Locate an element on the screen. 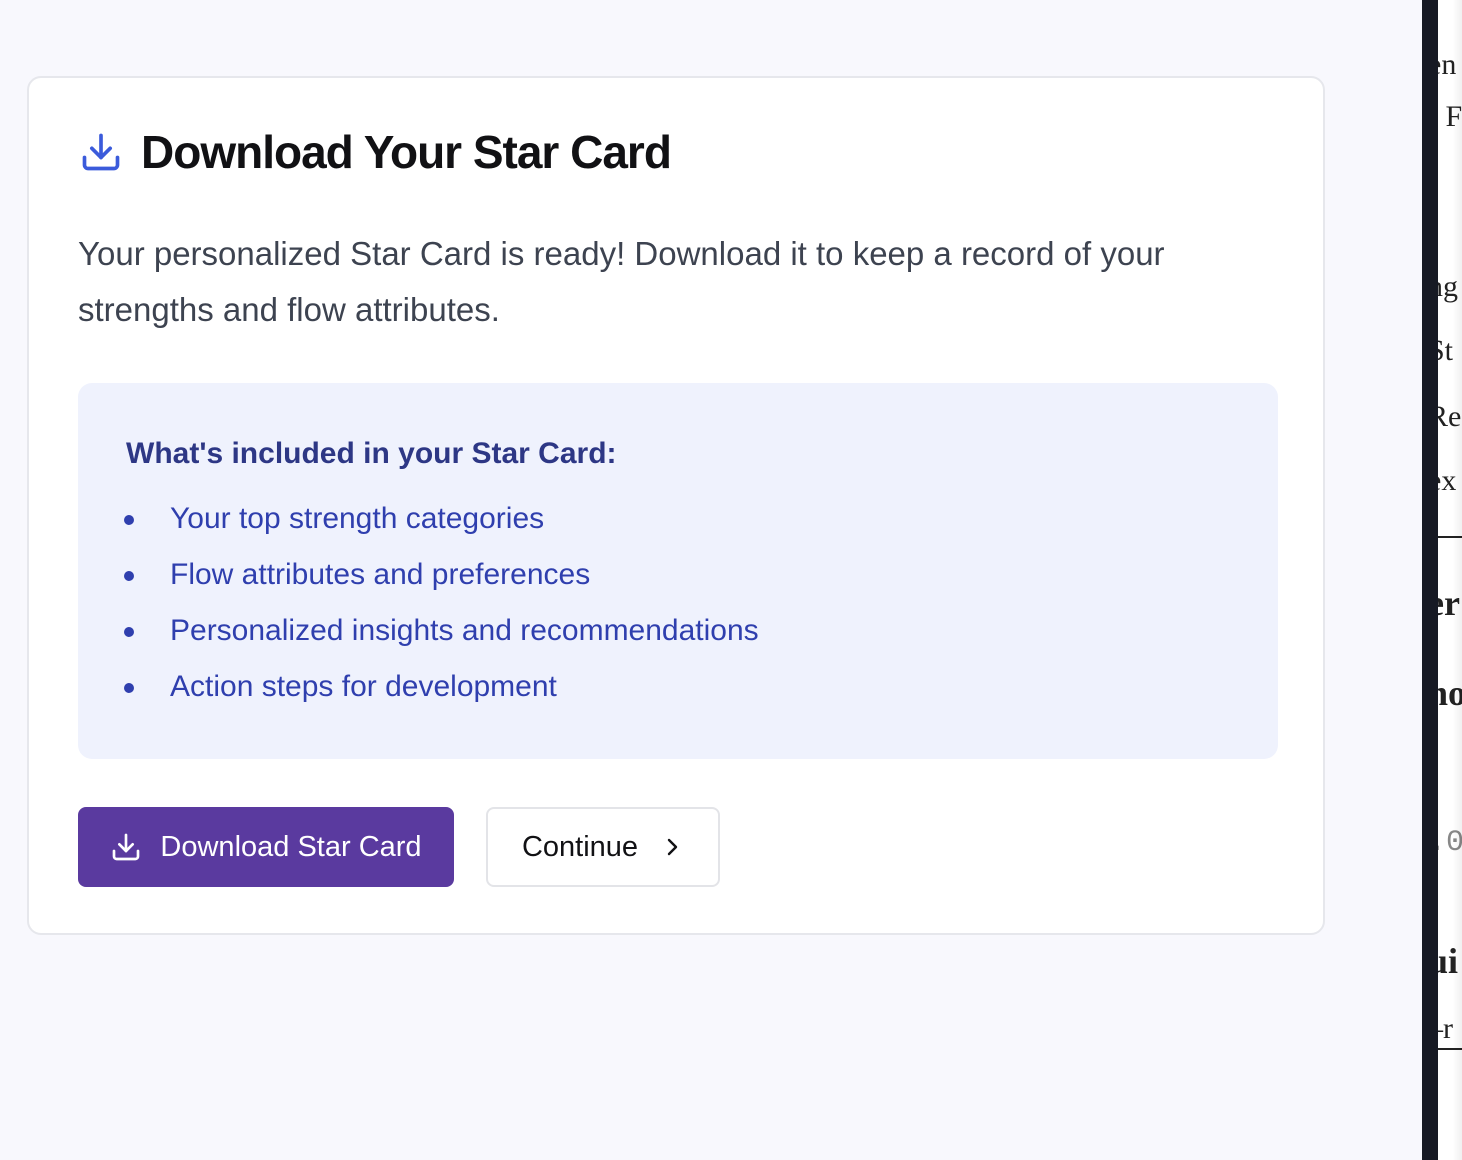 The image size is (1462, 1160). continue-button: Continue is located at coordinates (603, 847).